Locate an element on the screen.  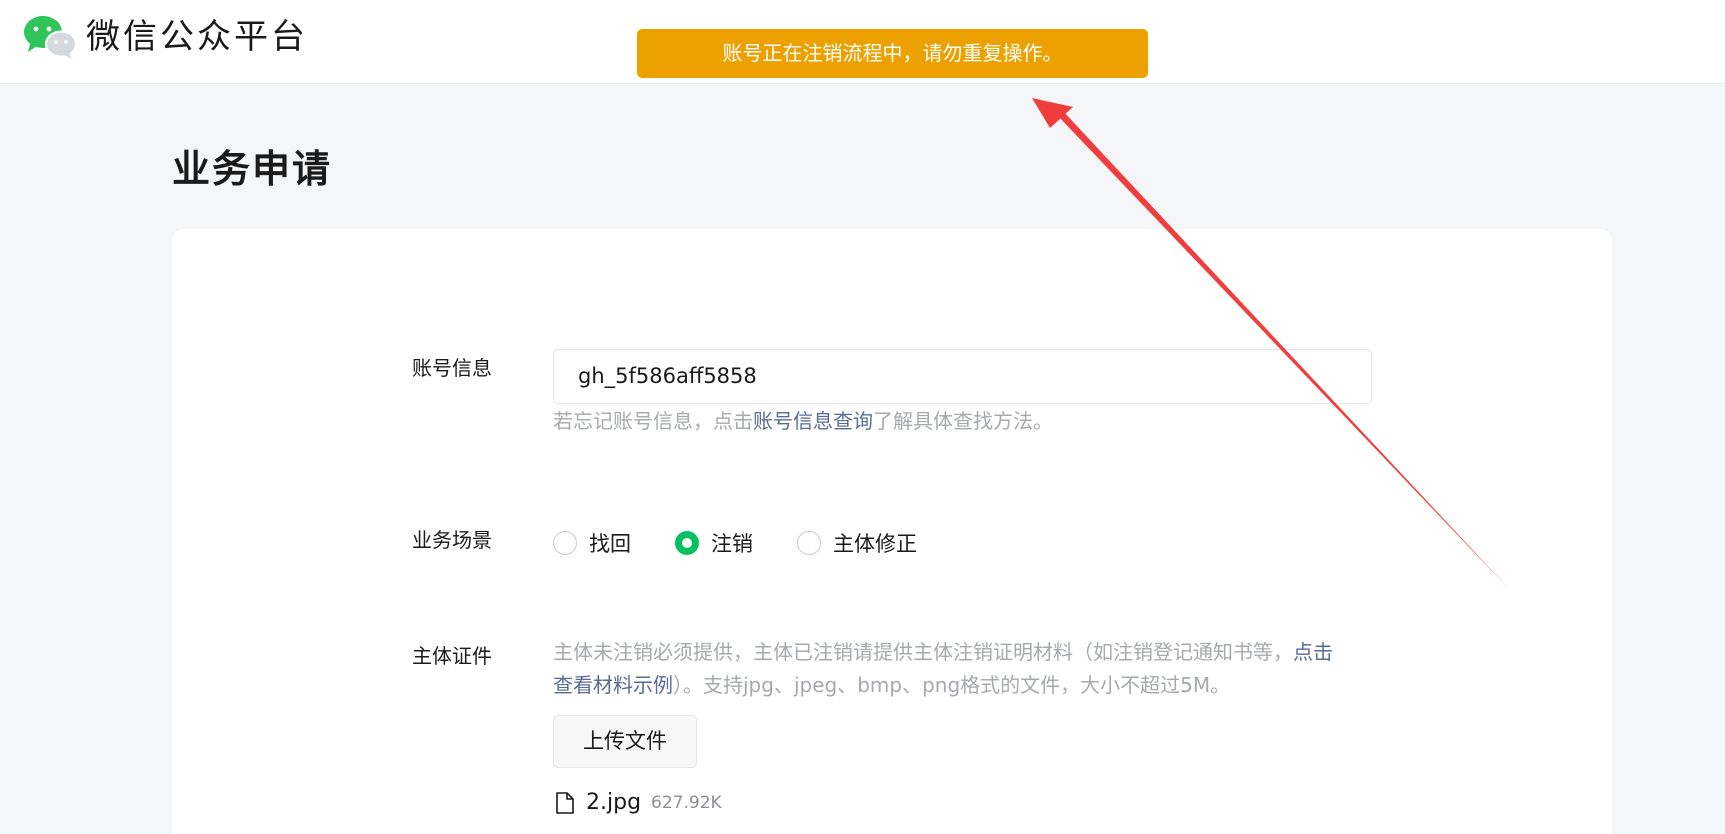
certificate-label: 主体证件 is located at coordinates (452, 656).